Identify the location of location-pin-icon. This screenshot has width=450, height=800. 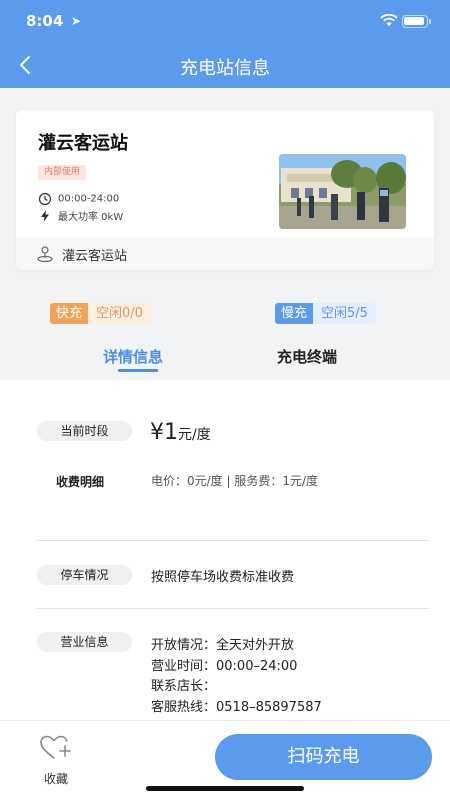
(45, 254).